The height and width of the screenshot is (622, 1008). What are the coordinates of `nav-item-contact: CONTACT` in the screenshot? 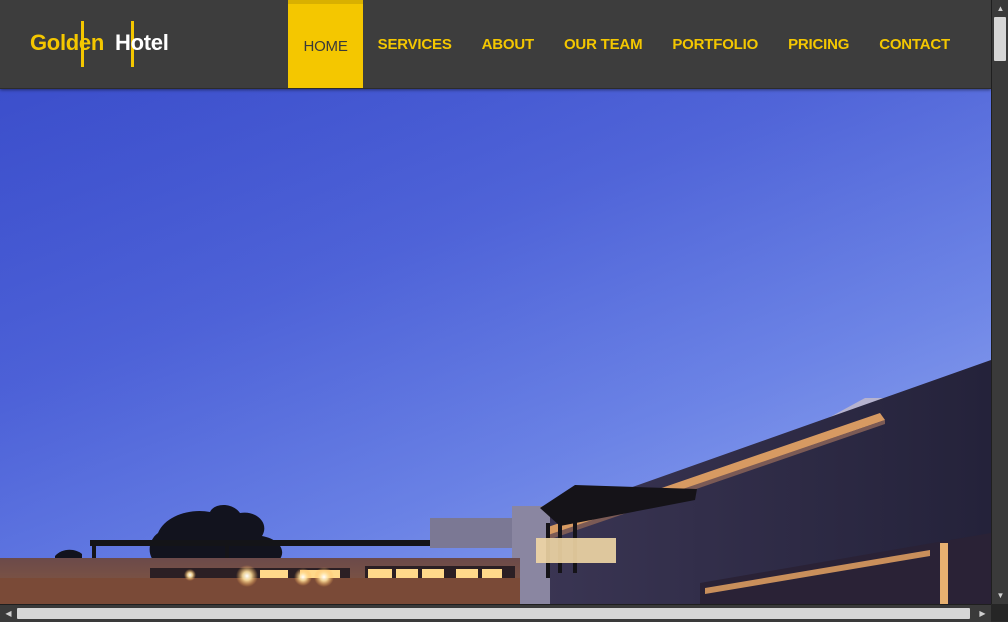 It's located at (914, 44).